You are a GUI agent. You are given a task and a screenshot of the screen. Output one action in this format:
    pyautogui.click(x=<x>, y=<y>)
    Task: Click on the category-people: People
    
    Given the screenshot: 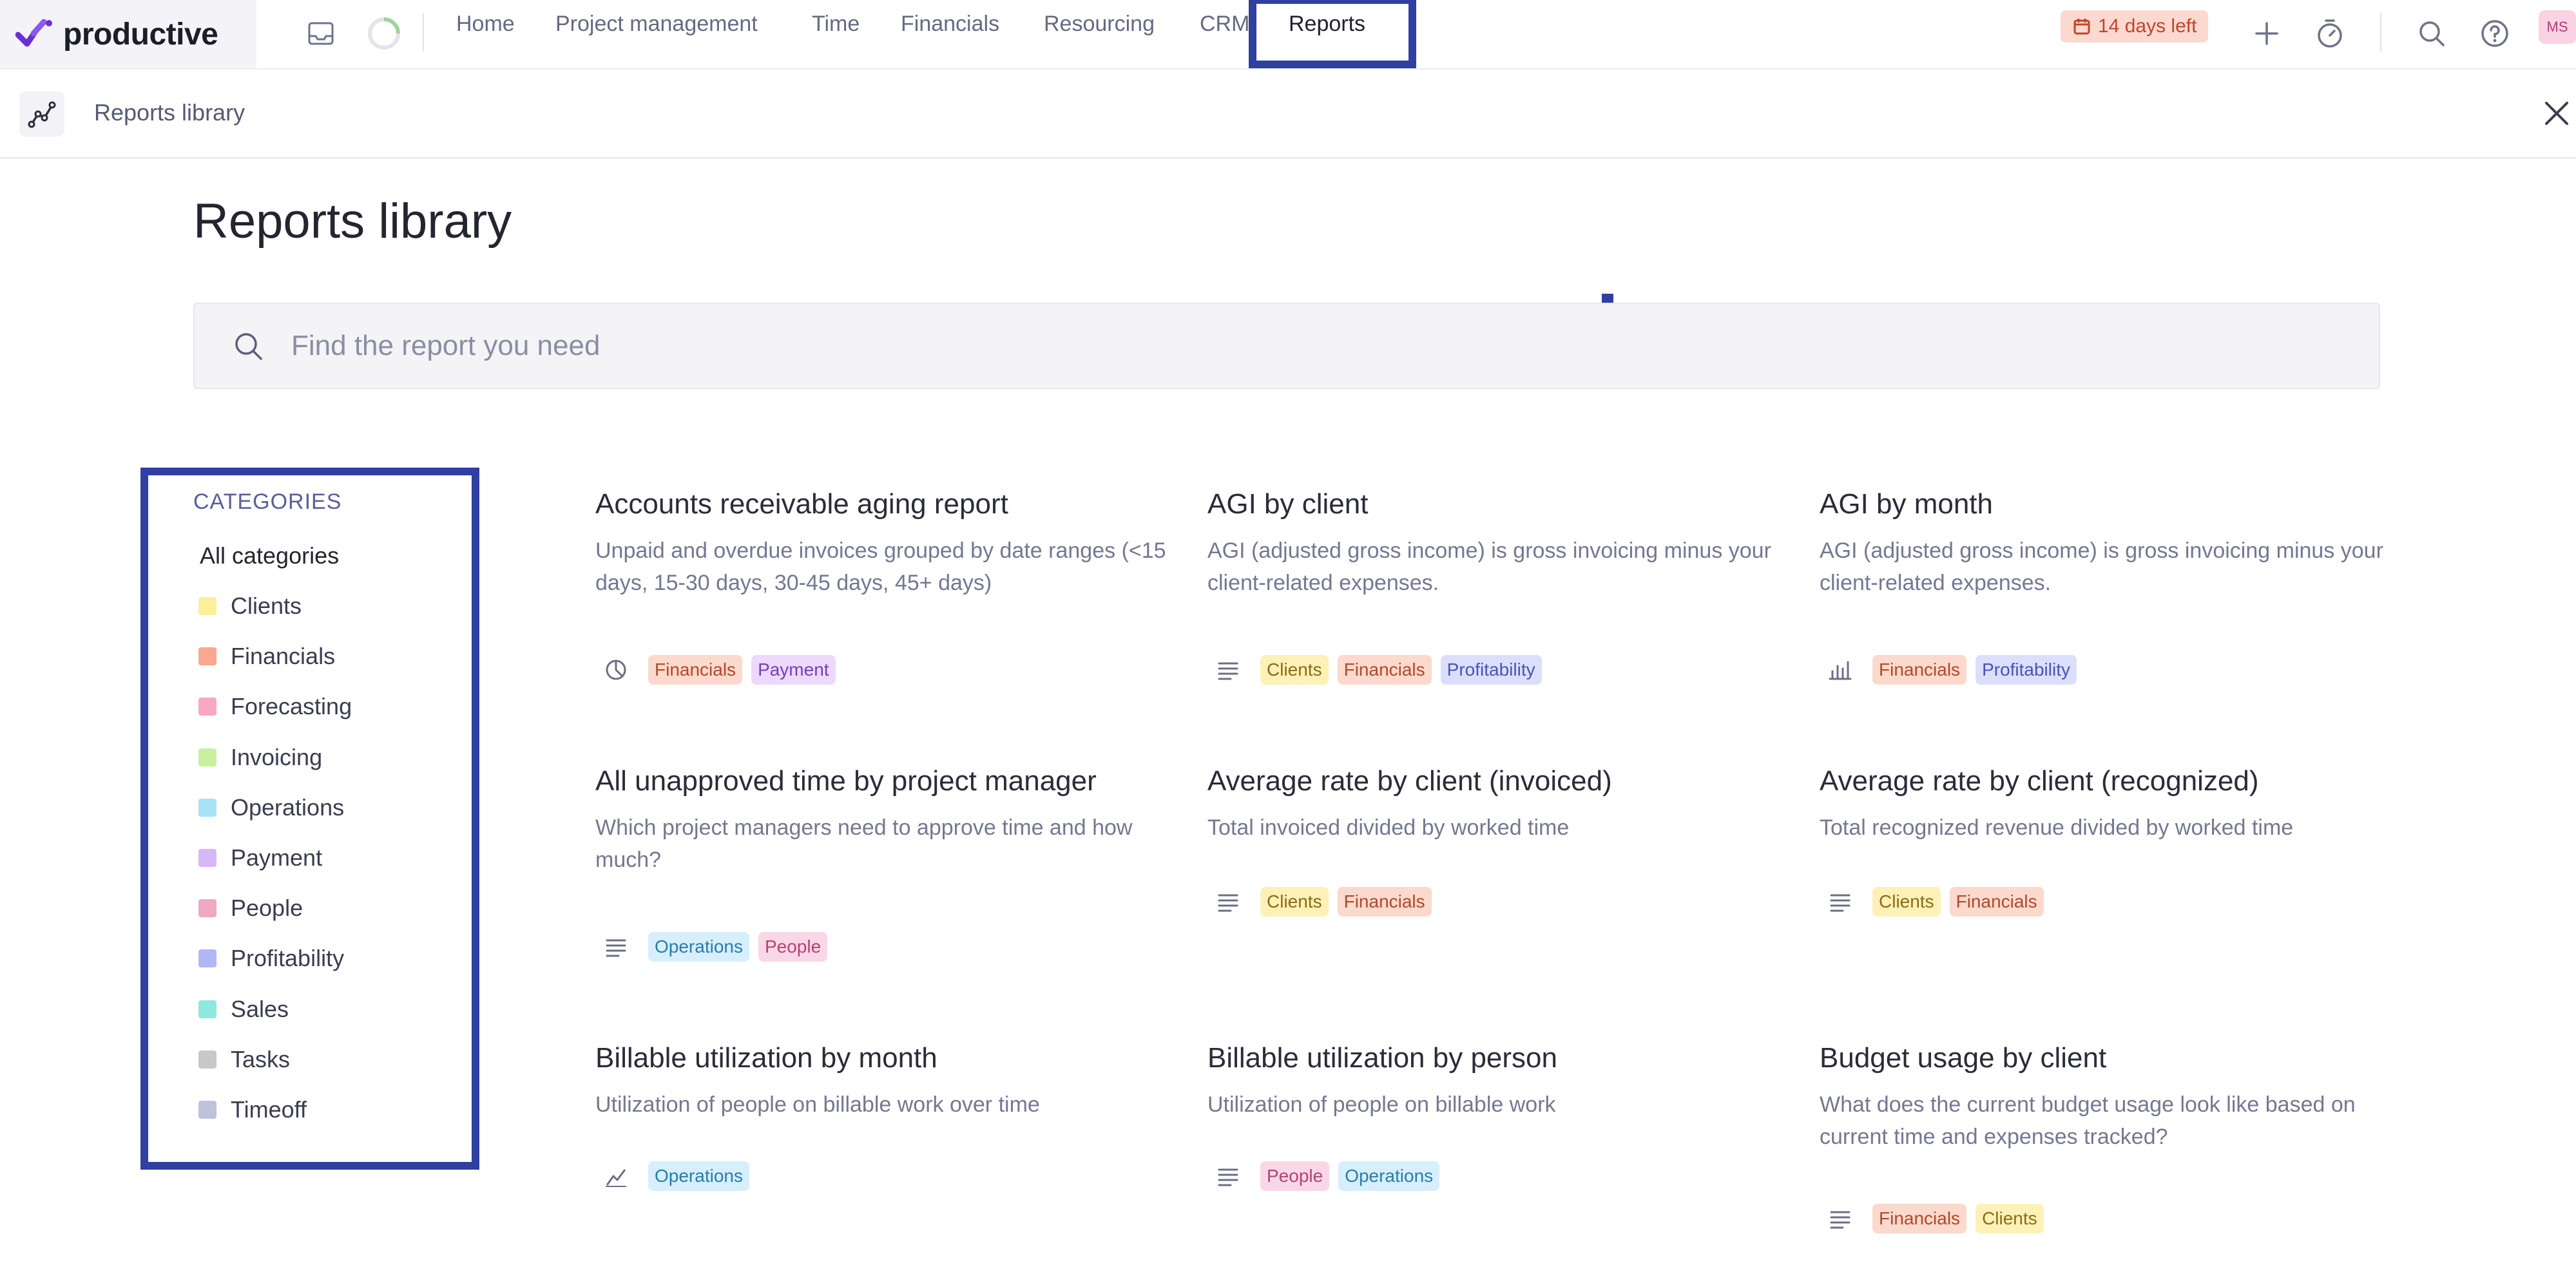 What is the action you would take?
    pyautogui.click(x=251, y=908)
    